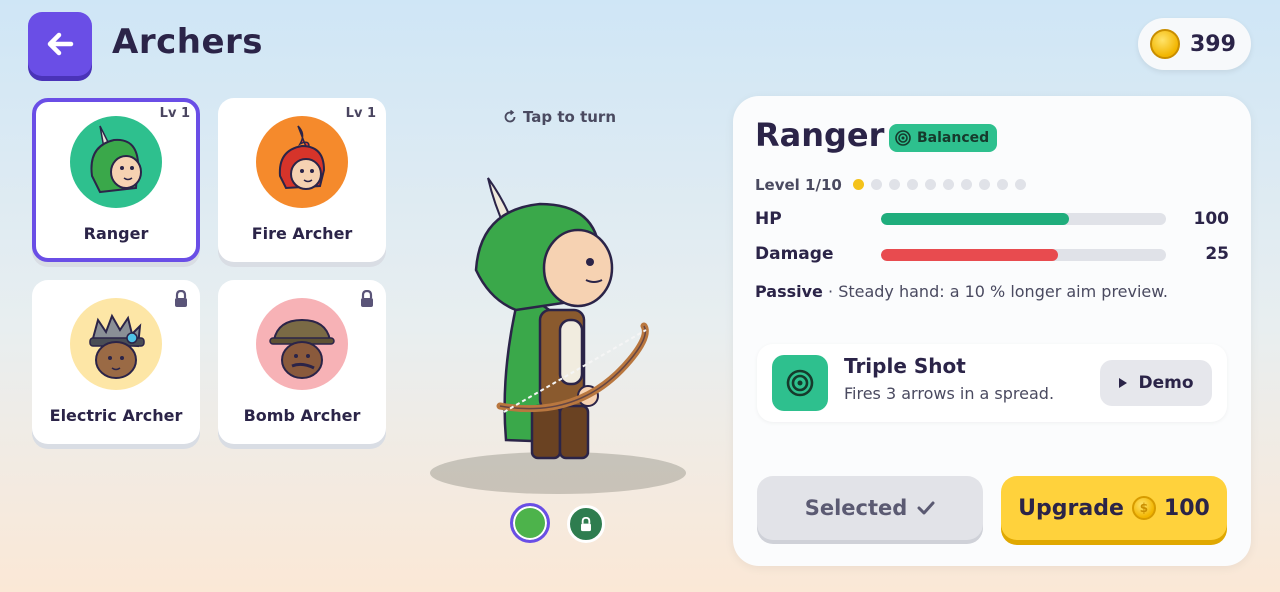 The height and width of the screenshot is (592, 1280). Describe the element at coordinates (794, 254) in the screenshot. I see `damage-label: Damage` at that location.